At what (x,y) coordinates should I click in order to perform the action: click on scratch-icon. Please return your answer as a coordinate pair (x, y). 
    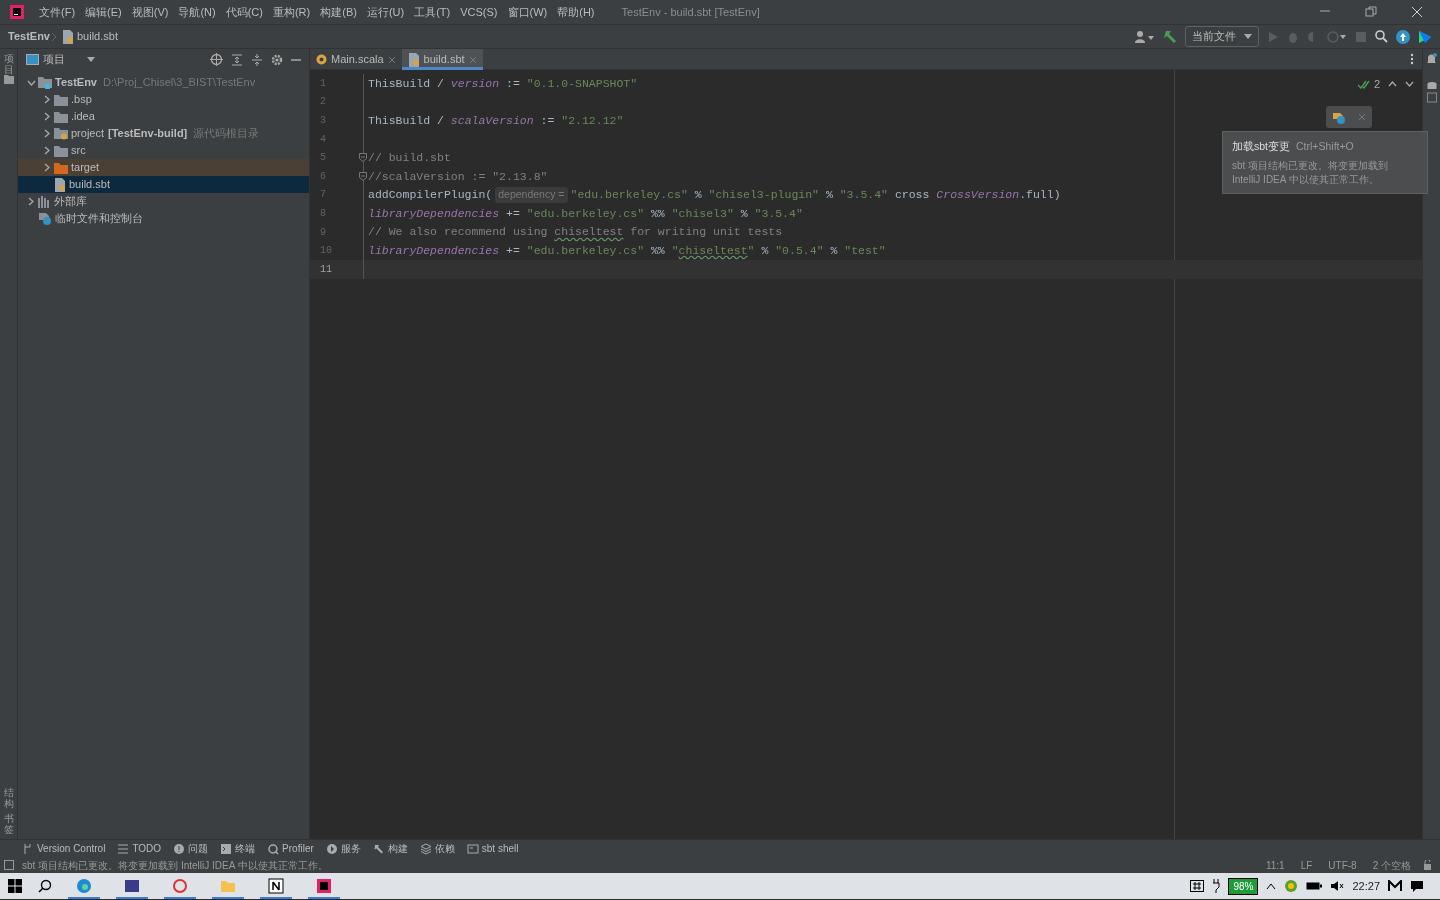
    Looking at the image, I should click on (45, 218).